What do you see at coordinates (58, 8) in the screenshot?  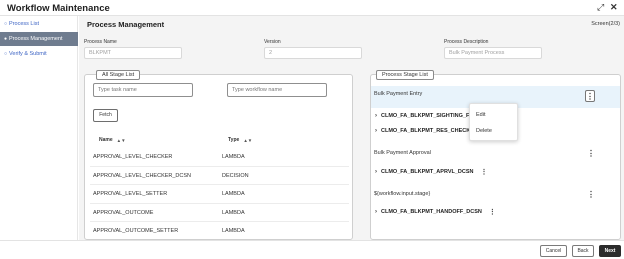 I see `app-title: Workflow Maintenance` at bounding box center [58, 8].